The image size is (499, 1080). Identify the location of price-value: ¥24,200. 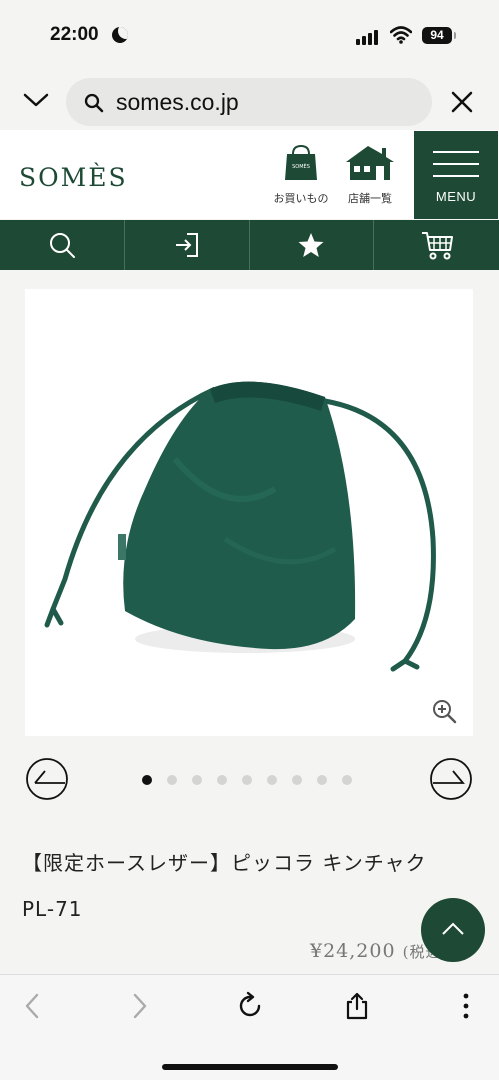
(353, 951).